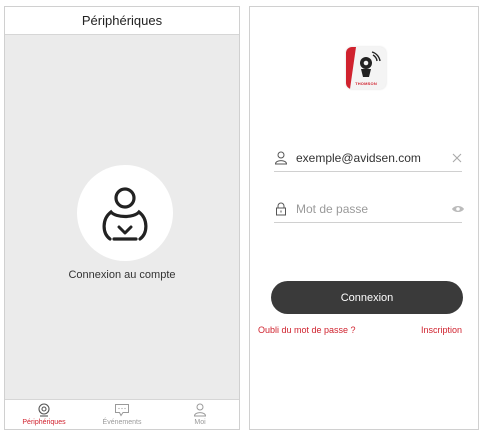  What do you see at coordinates (367, 297) in the screenshot?
I see `login-button: Connexion` at bounding box center [367, 297].